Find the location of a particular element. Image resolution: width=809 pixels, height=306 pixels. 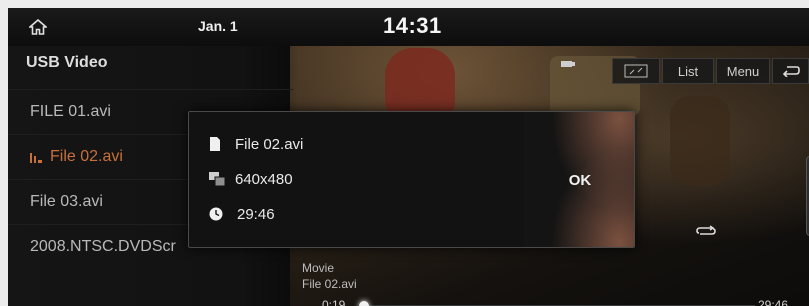

file-name: 2008.NTSC.DVDScr is located at coordinates (103, 246).